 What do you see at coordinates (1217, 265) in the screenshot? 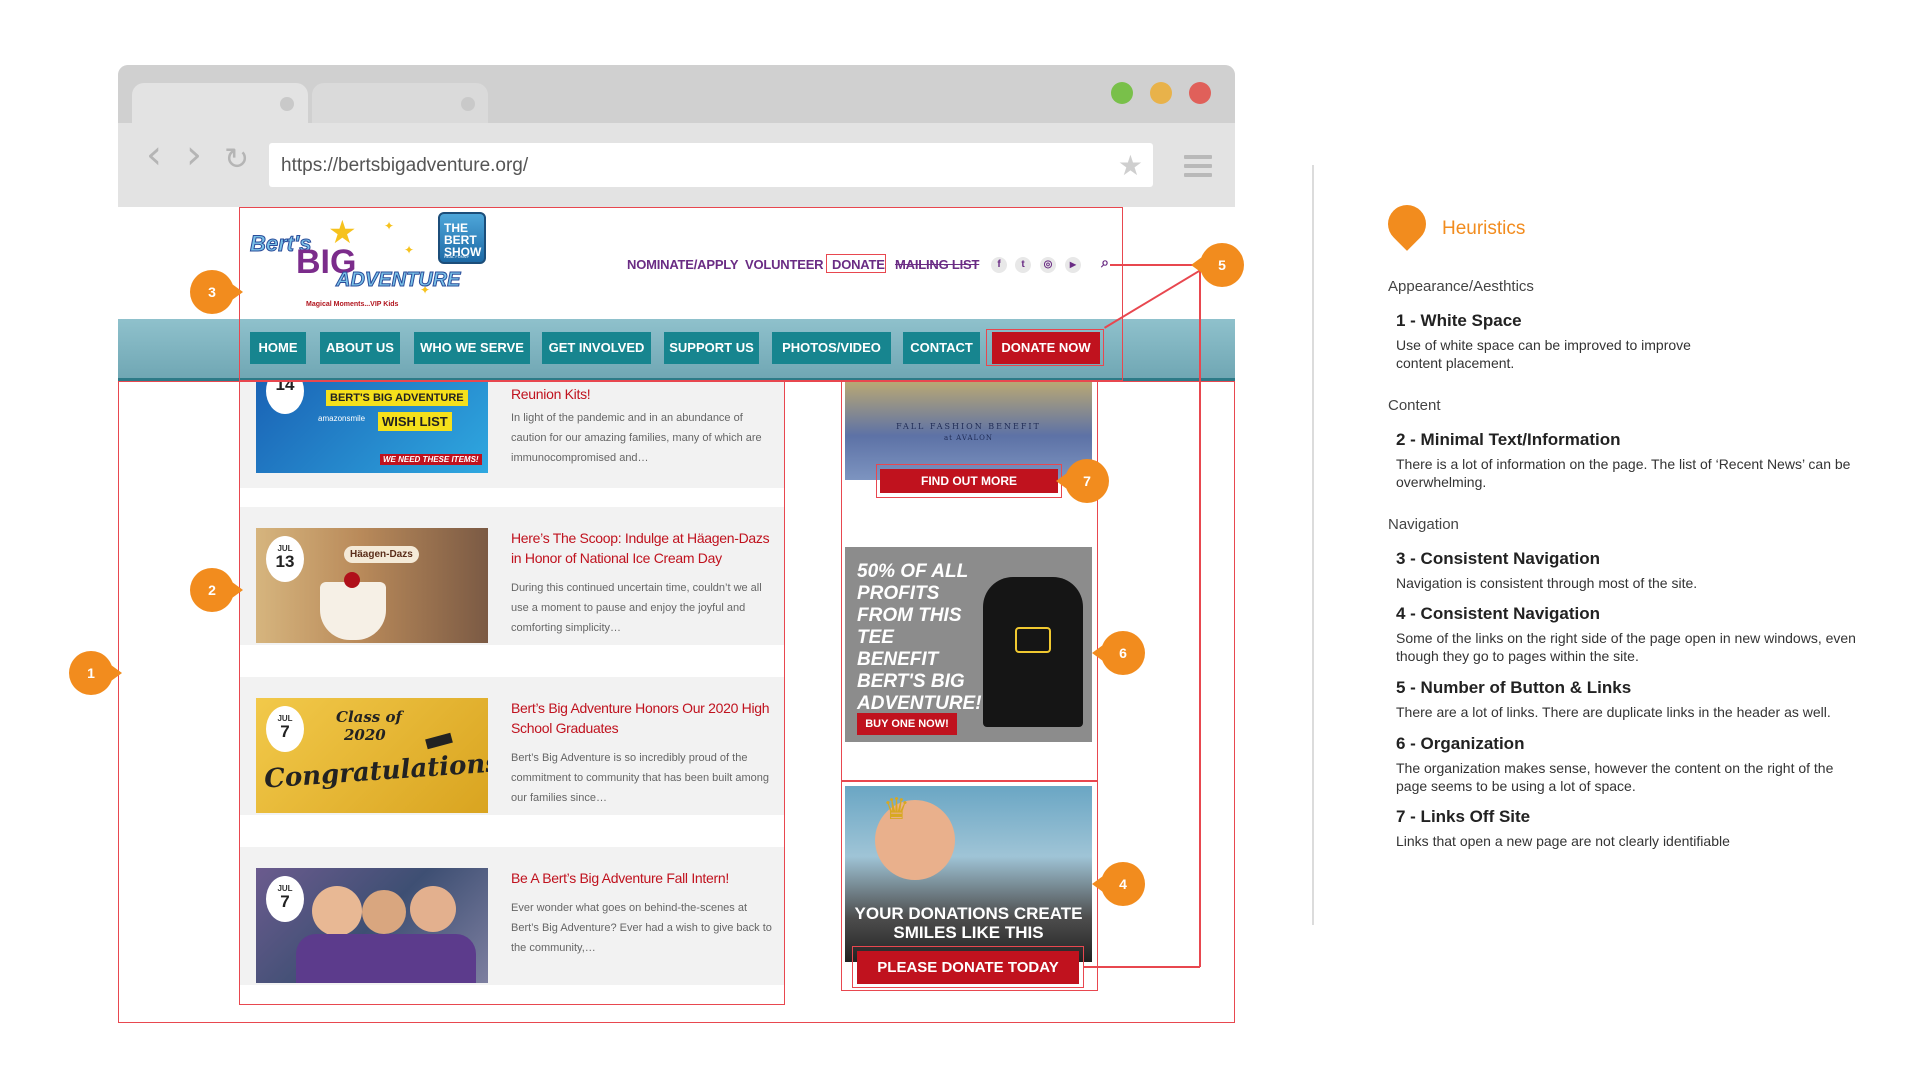
I see `annotation-marker-5: 5` at bounding box center [1217, 265].